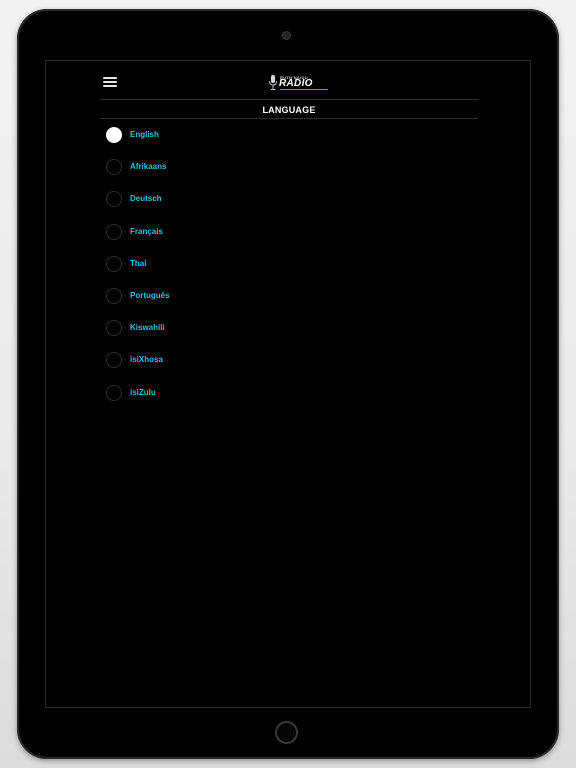 The height and width of the screenshot is (768, 576). What do you see at coordinates (144, 134) in the screenshot?
I see `language-label: English` at bounding box center [144, 134].